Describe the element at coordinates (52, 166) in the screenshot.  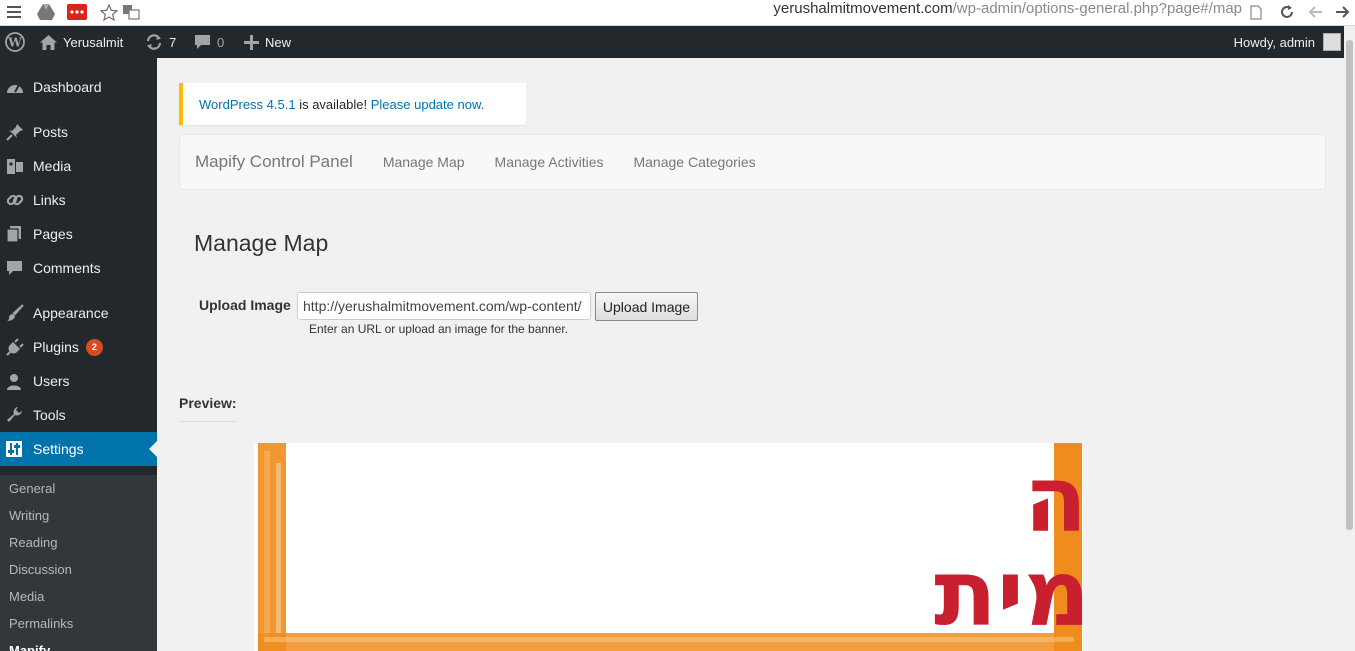
I see `menu-label: Media` at that location.